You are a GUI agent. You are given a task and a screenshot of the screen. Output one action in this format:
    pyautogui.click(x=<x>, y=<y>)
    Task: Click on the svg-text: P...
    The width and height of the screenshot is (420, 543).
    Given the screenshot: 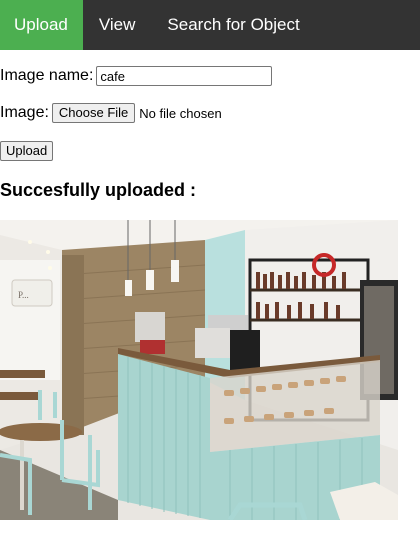 What is the action you would take?
    pyautogui.click(x=23, y=295)
    